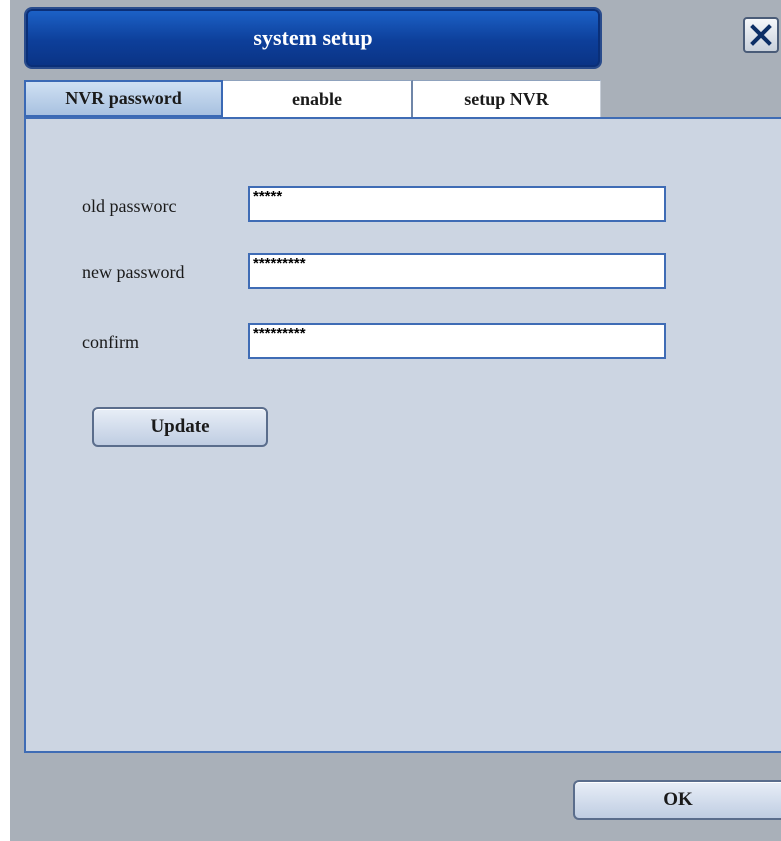 Image resolution: width=781 pixels, height=841 pixels. I want to click on close-icon, so click(761, 35).